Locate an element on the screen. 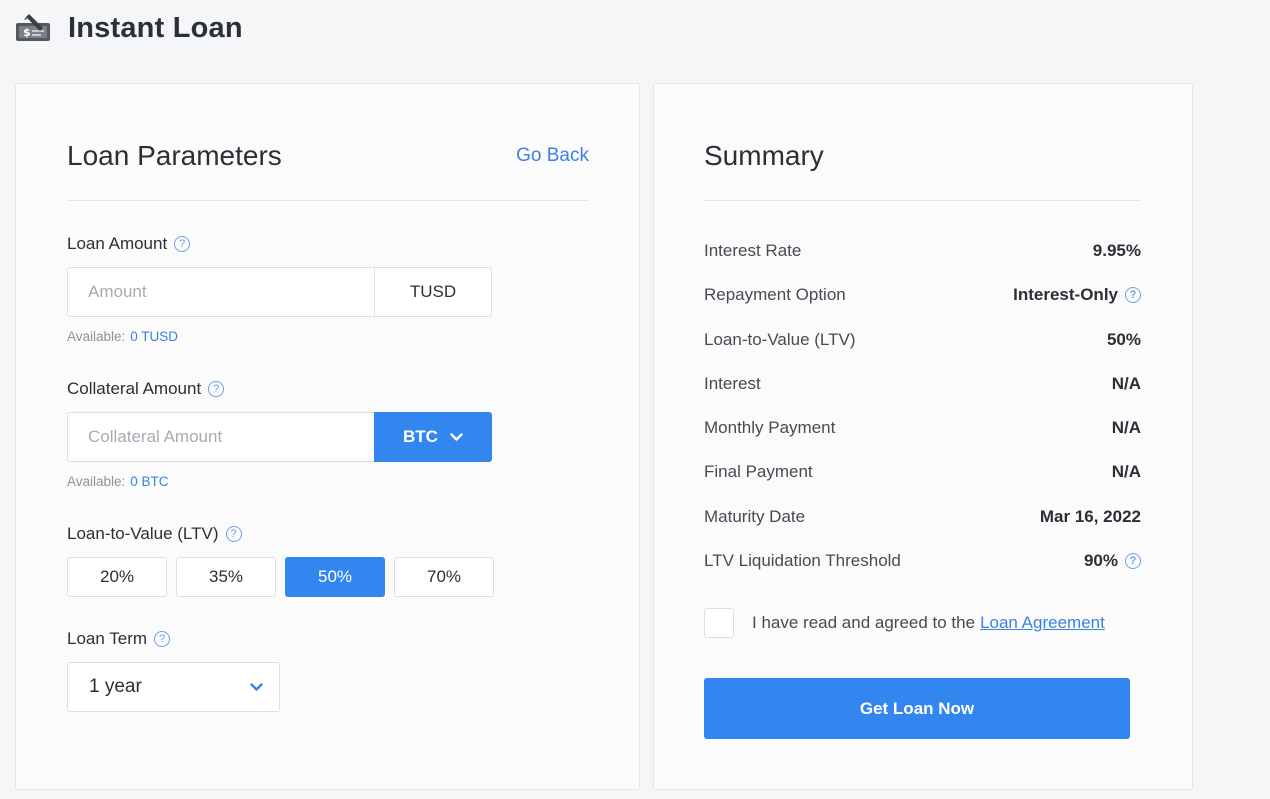 The height and width of the screenshot is (799, 1270). summary-key: Interest Rate is located at coordinates (753, 250).